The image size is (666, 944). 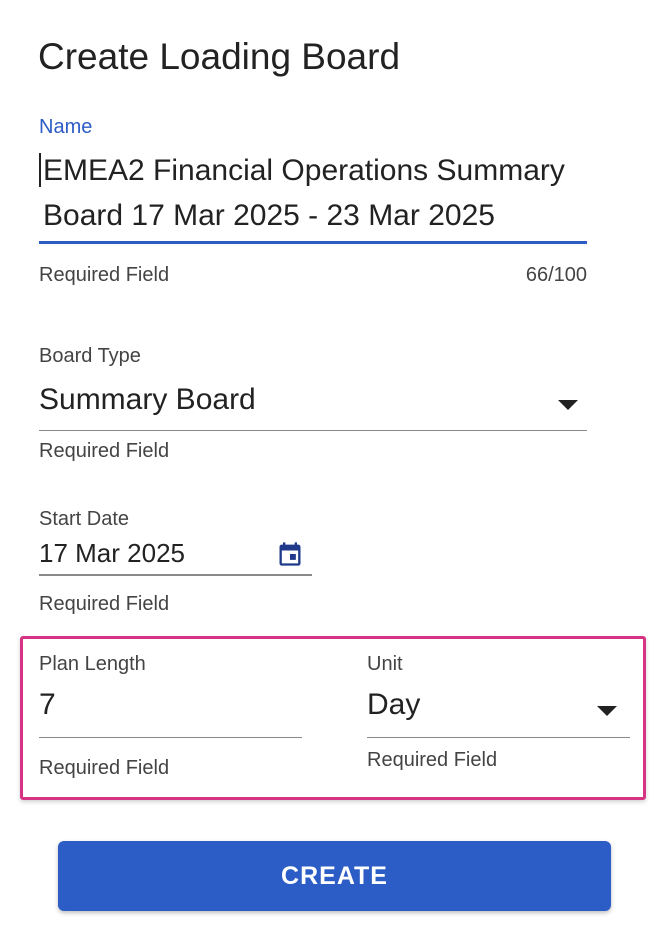 I want to click on name-field-label: Name, so click(x=66, y=127).